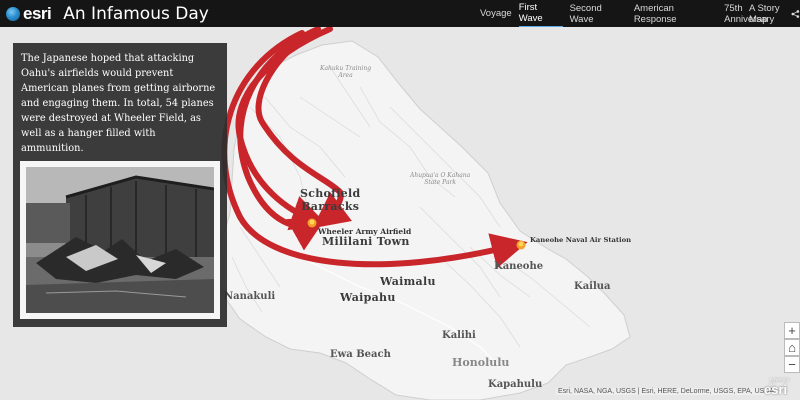 Image resolution: width=800 pixels, height=400 pixels. I want to click on label-kalihi: Kalihi, so click(459, 335).